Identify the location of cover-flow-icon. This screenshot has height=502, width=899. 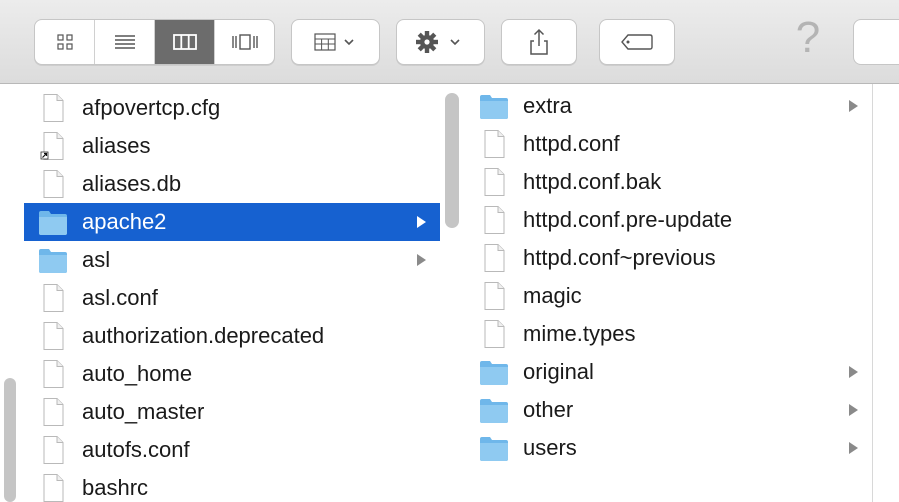
(245, 42).